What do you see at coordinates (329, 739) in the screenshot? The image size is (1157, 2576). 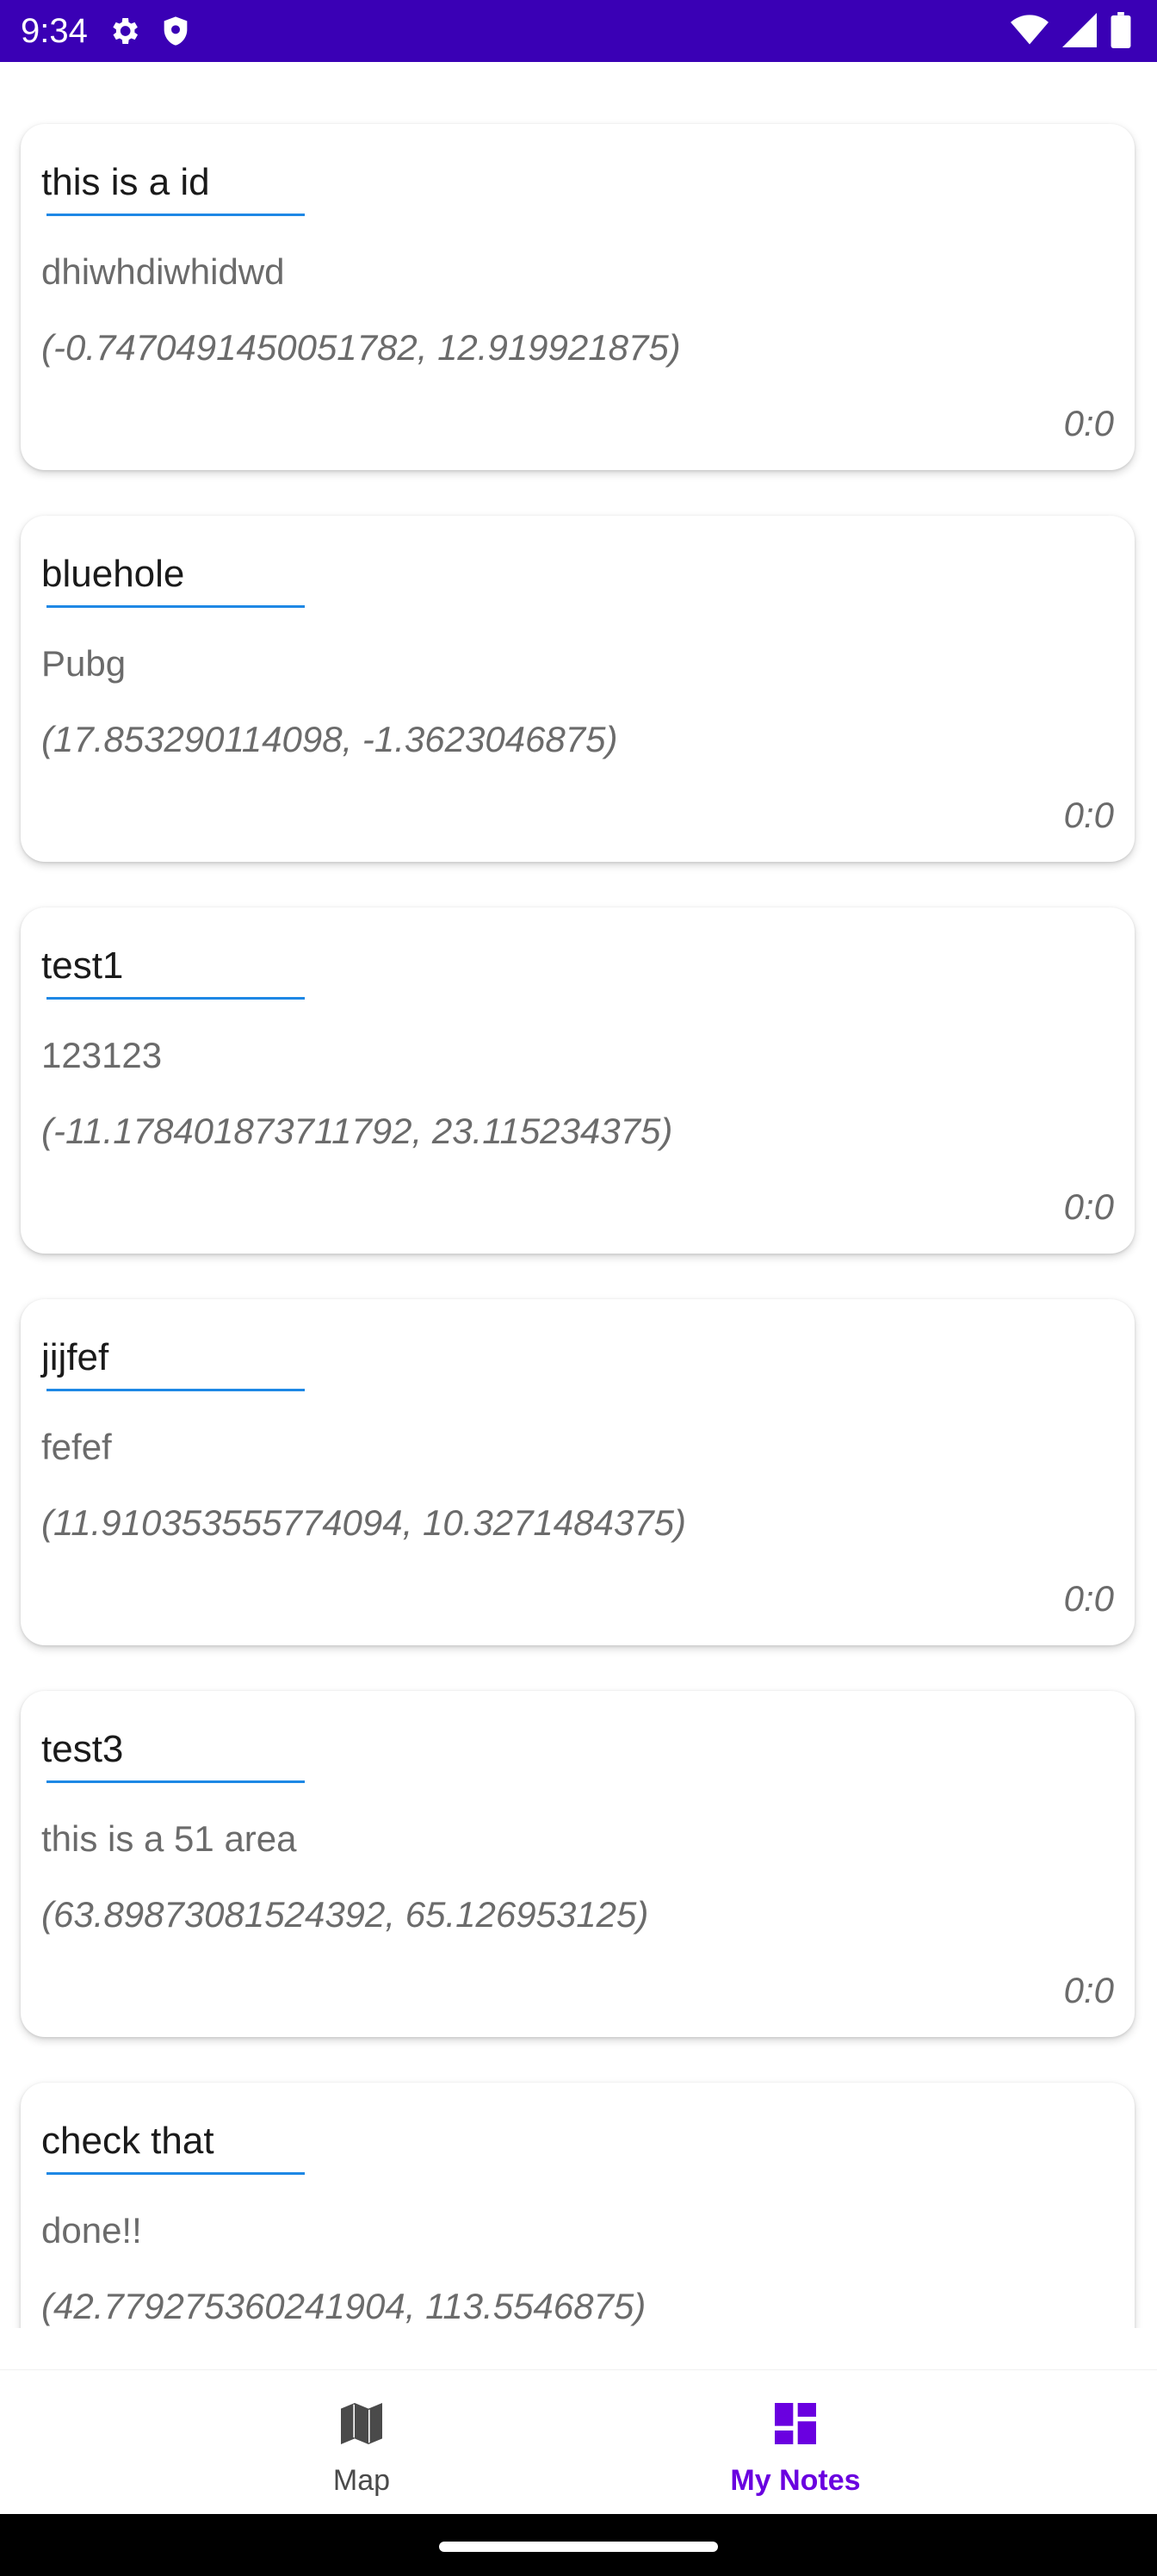 I see `note-coordinates: (17.853290114098, -1.3623046875)` at bounding box center [329, 739].